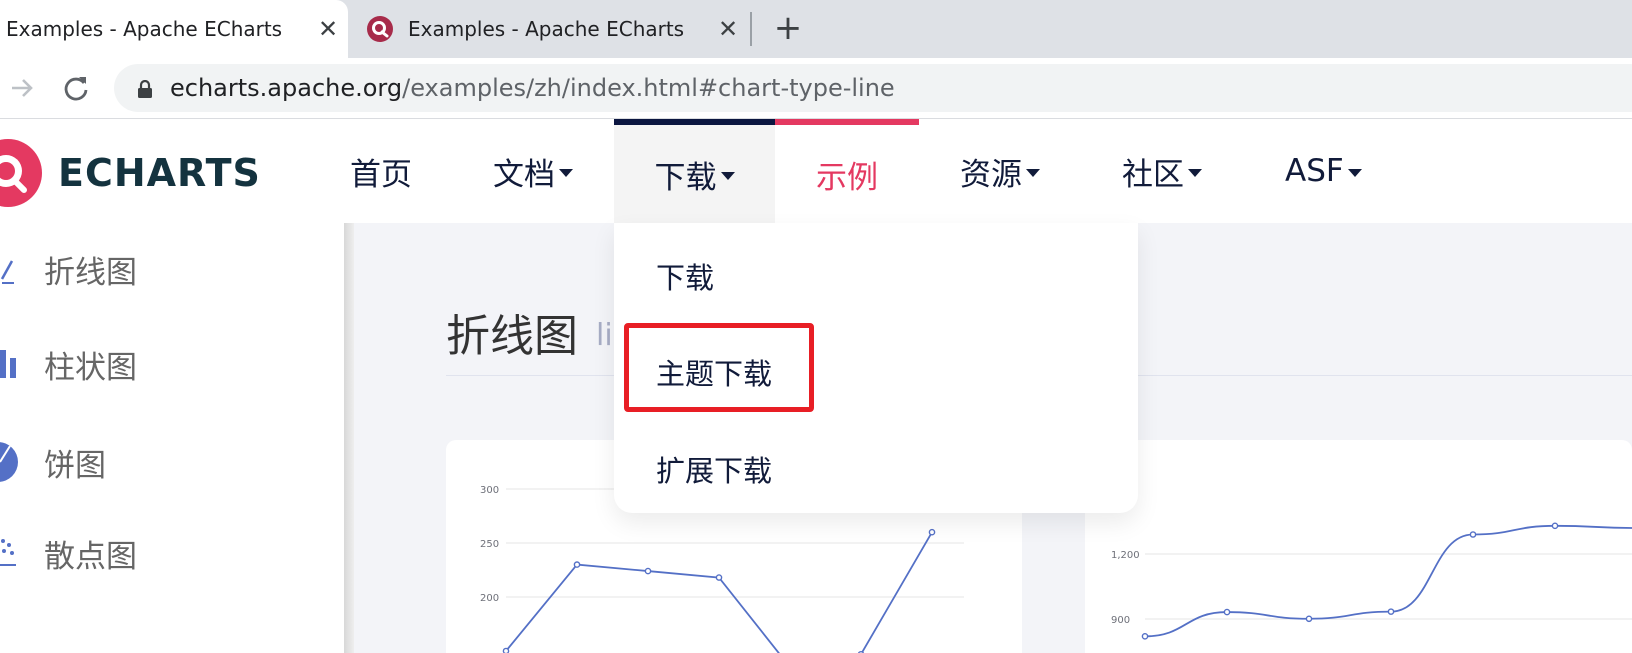 This screenshot has height=653, width=1632. What do you see at coordinates (1314, 171) in the screenshot?
I see `nav-label: ASF` at bounding box center [1314, 171].